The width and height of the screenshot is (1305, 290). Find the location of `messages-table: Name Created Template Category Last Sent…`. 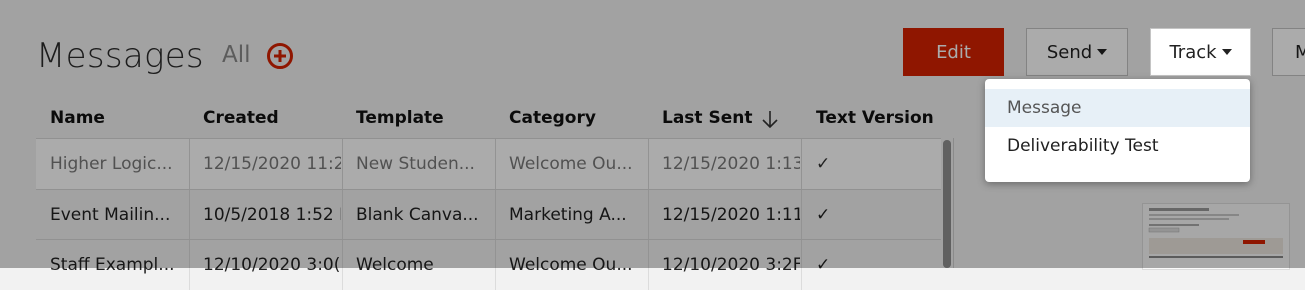

messages-table: Name Created Template Category Last Sent… is located at coordinates (494, 118).